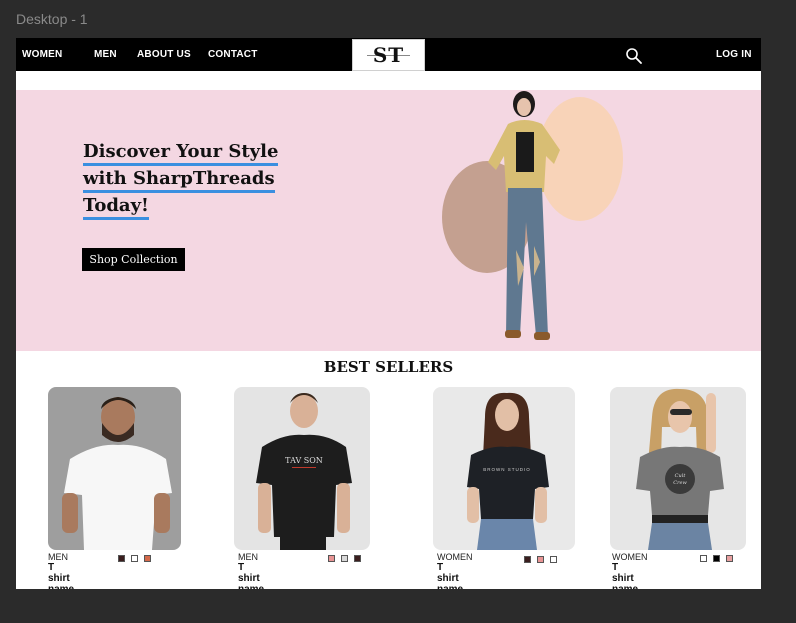  I want to click on login-link: LOG IN, so click(734, 54).